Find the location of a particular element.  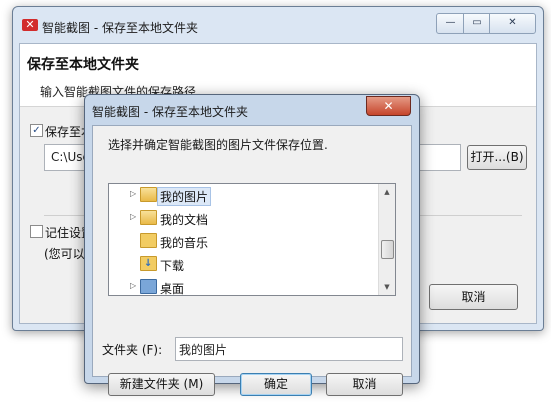

documents-folder-icon is located at coordinates (148, 217).